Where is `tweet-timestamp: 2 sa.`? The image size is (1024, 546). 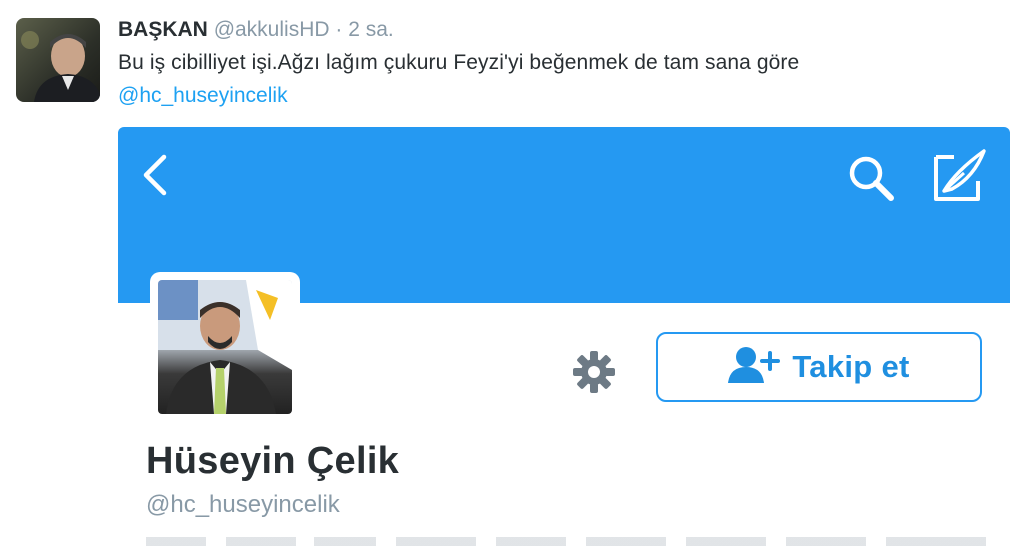 tweet-timestamp: 2 sa. is located at coordinates (371, 29).